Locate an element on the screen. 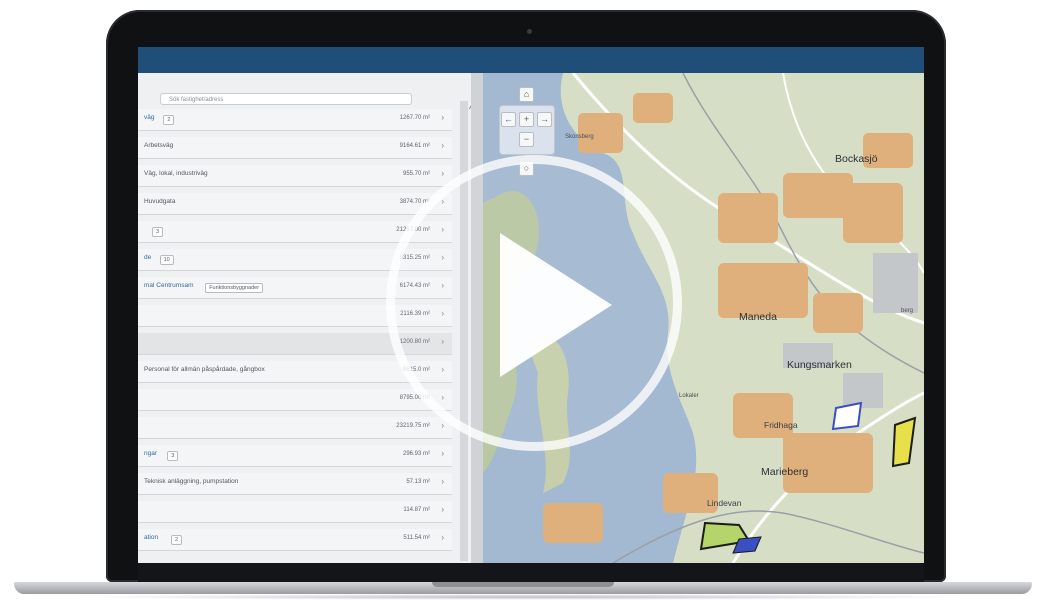 This screenshot has height=601, width=1046. row-area-value: 23219.75 m² is located at coordinates (413, 426).